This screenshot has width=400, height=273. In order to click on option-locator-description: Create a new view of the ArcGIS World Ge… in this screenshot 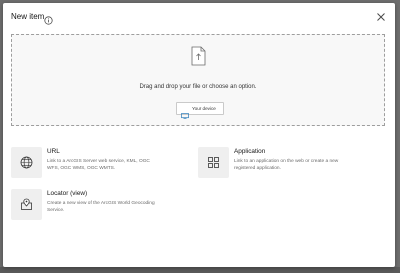, I will do `click(101, 207)`.